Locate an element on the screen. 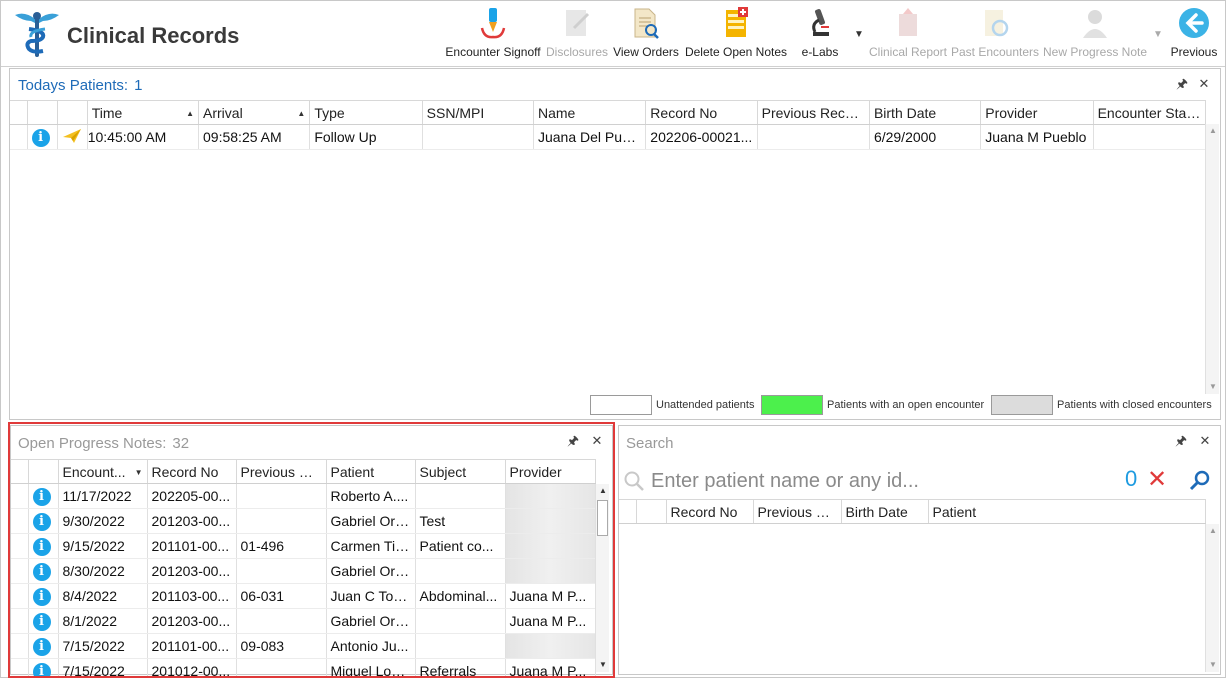 The width and height of the screenshot is (1226, 678). column-header-time: Time ▲ is located at coordinates (143, 112).